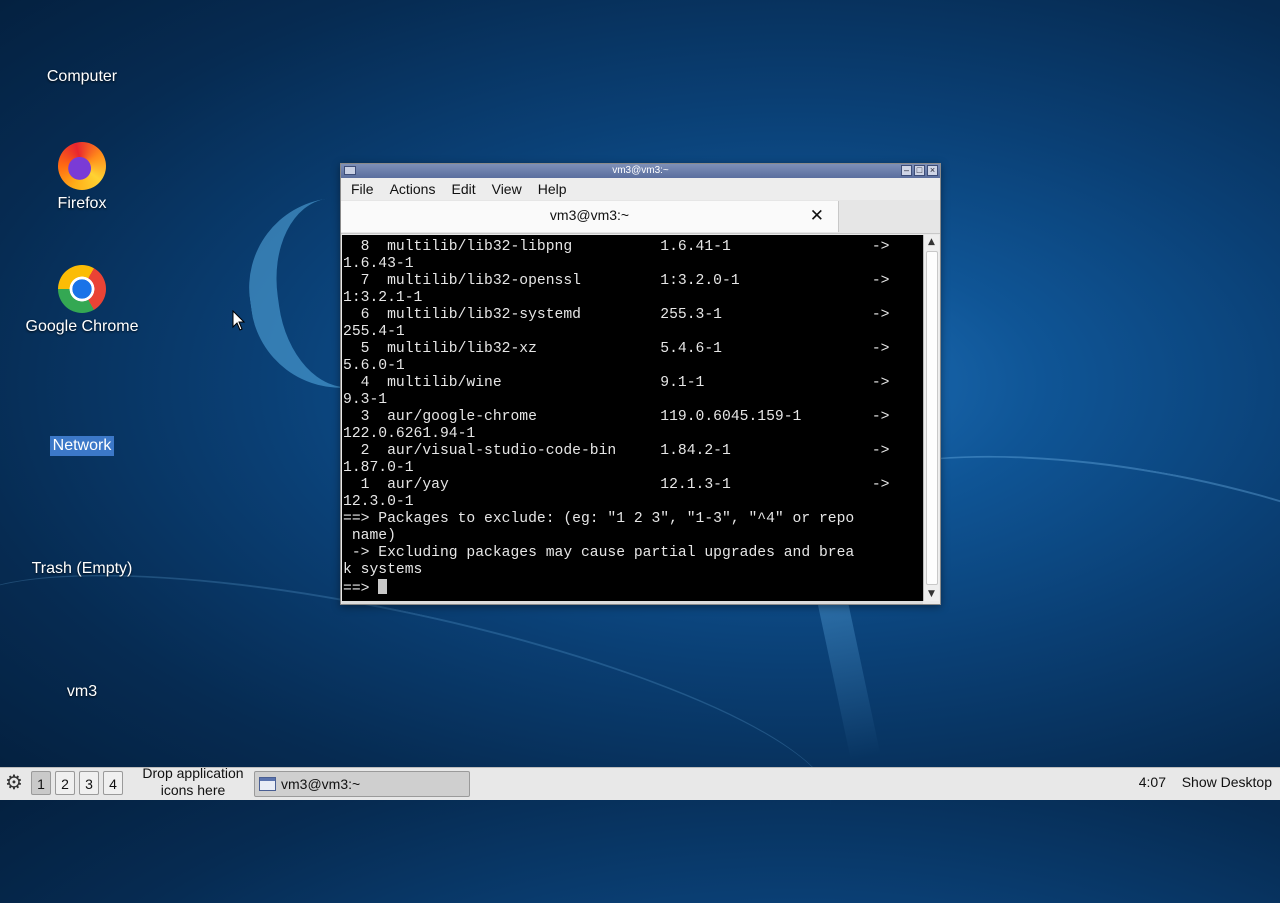  I want to click on launcher-drop-area: Drop application icons here, so click(193, 782).